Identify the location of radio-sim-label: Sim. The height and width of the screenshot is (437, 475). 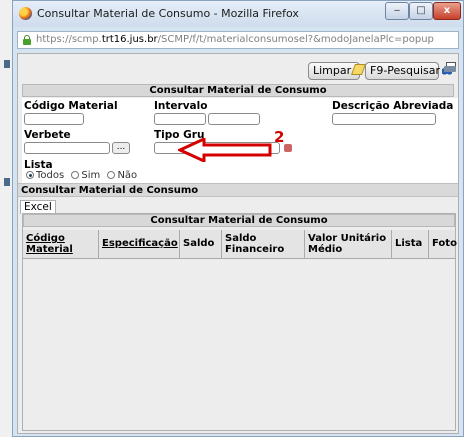
(91, 175).